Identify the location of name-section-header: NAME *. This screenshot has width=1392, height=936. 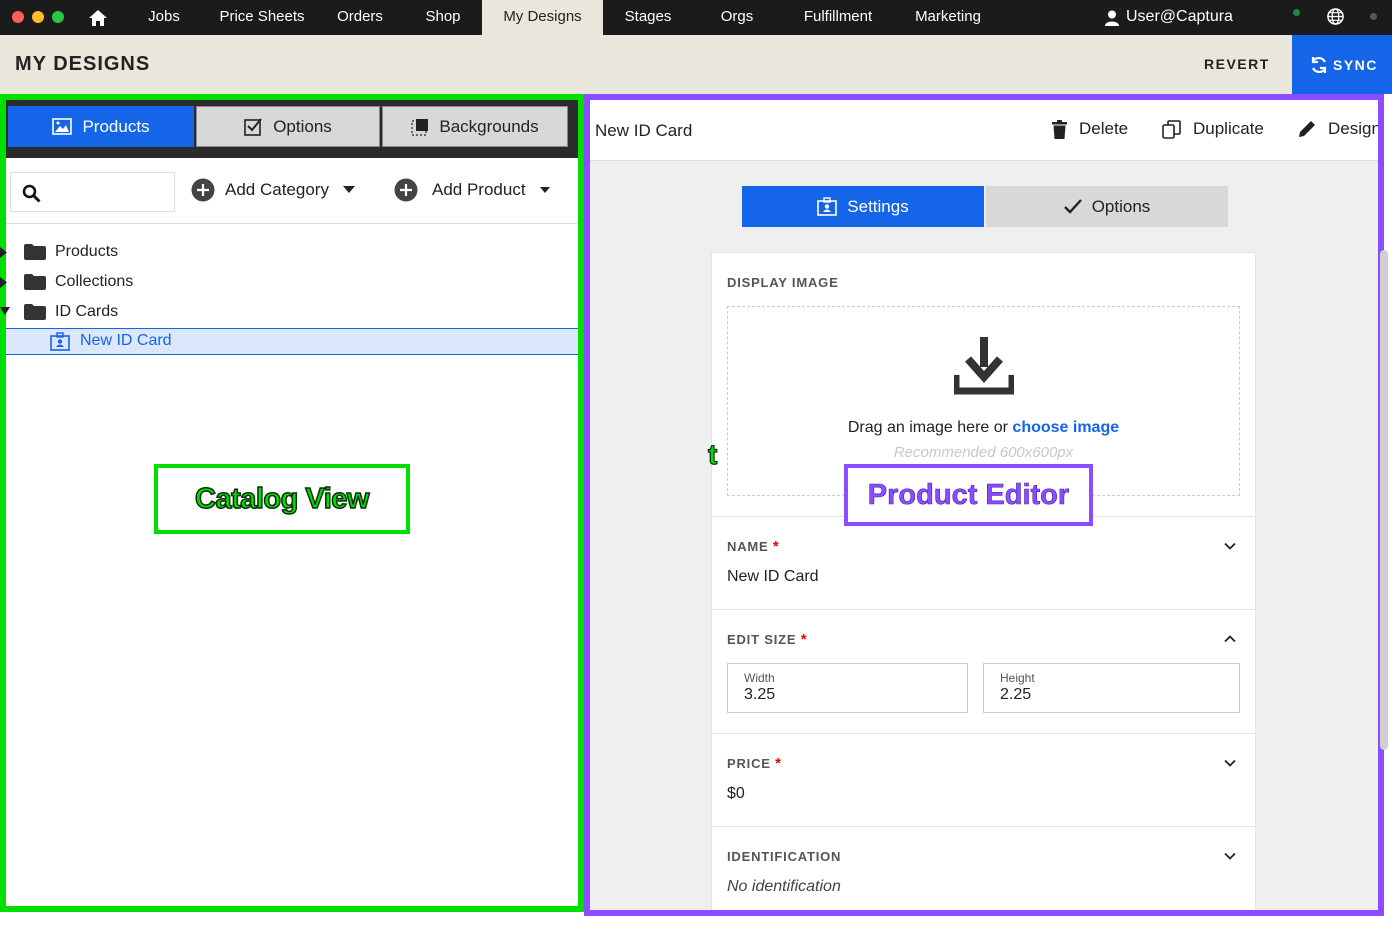
(753, 546).